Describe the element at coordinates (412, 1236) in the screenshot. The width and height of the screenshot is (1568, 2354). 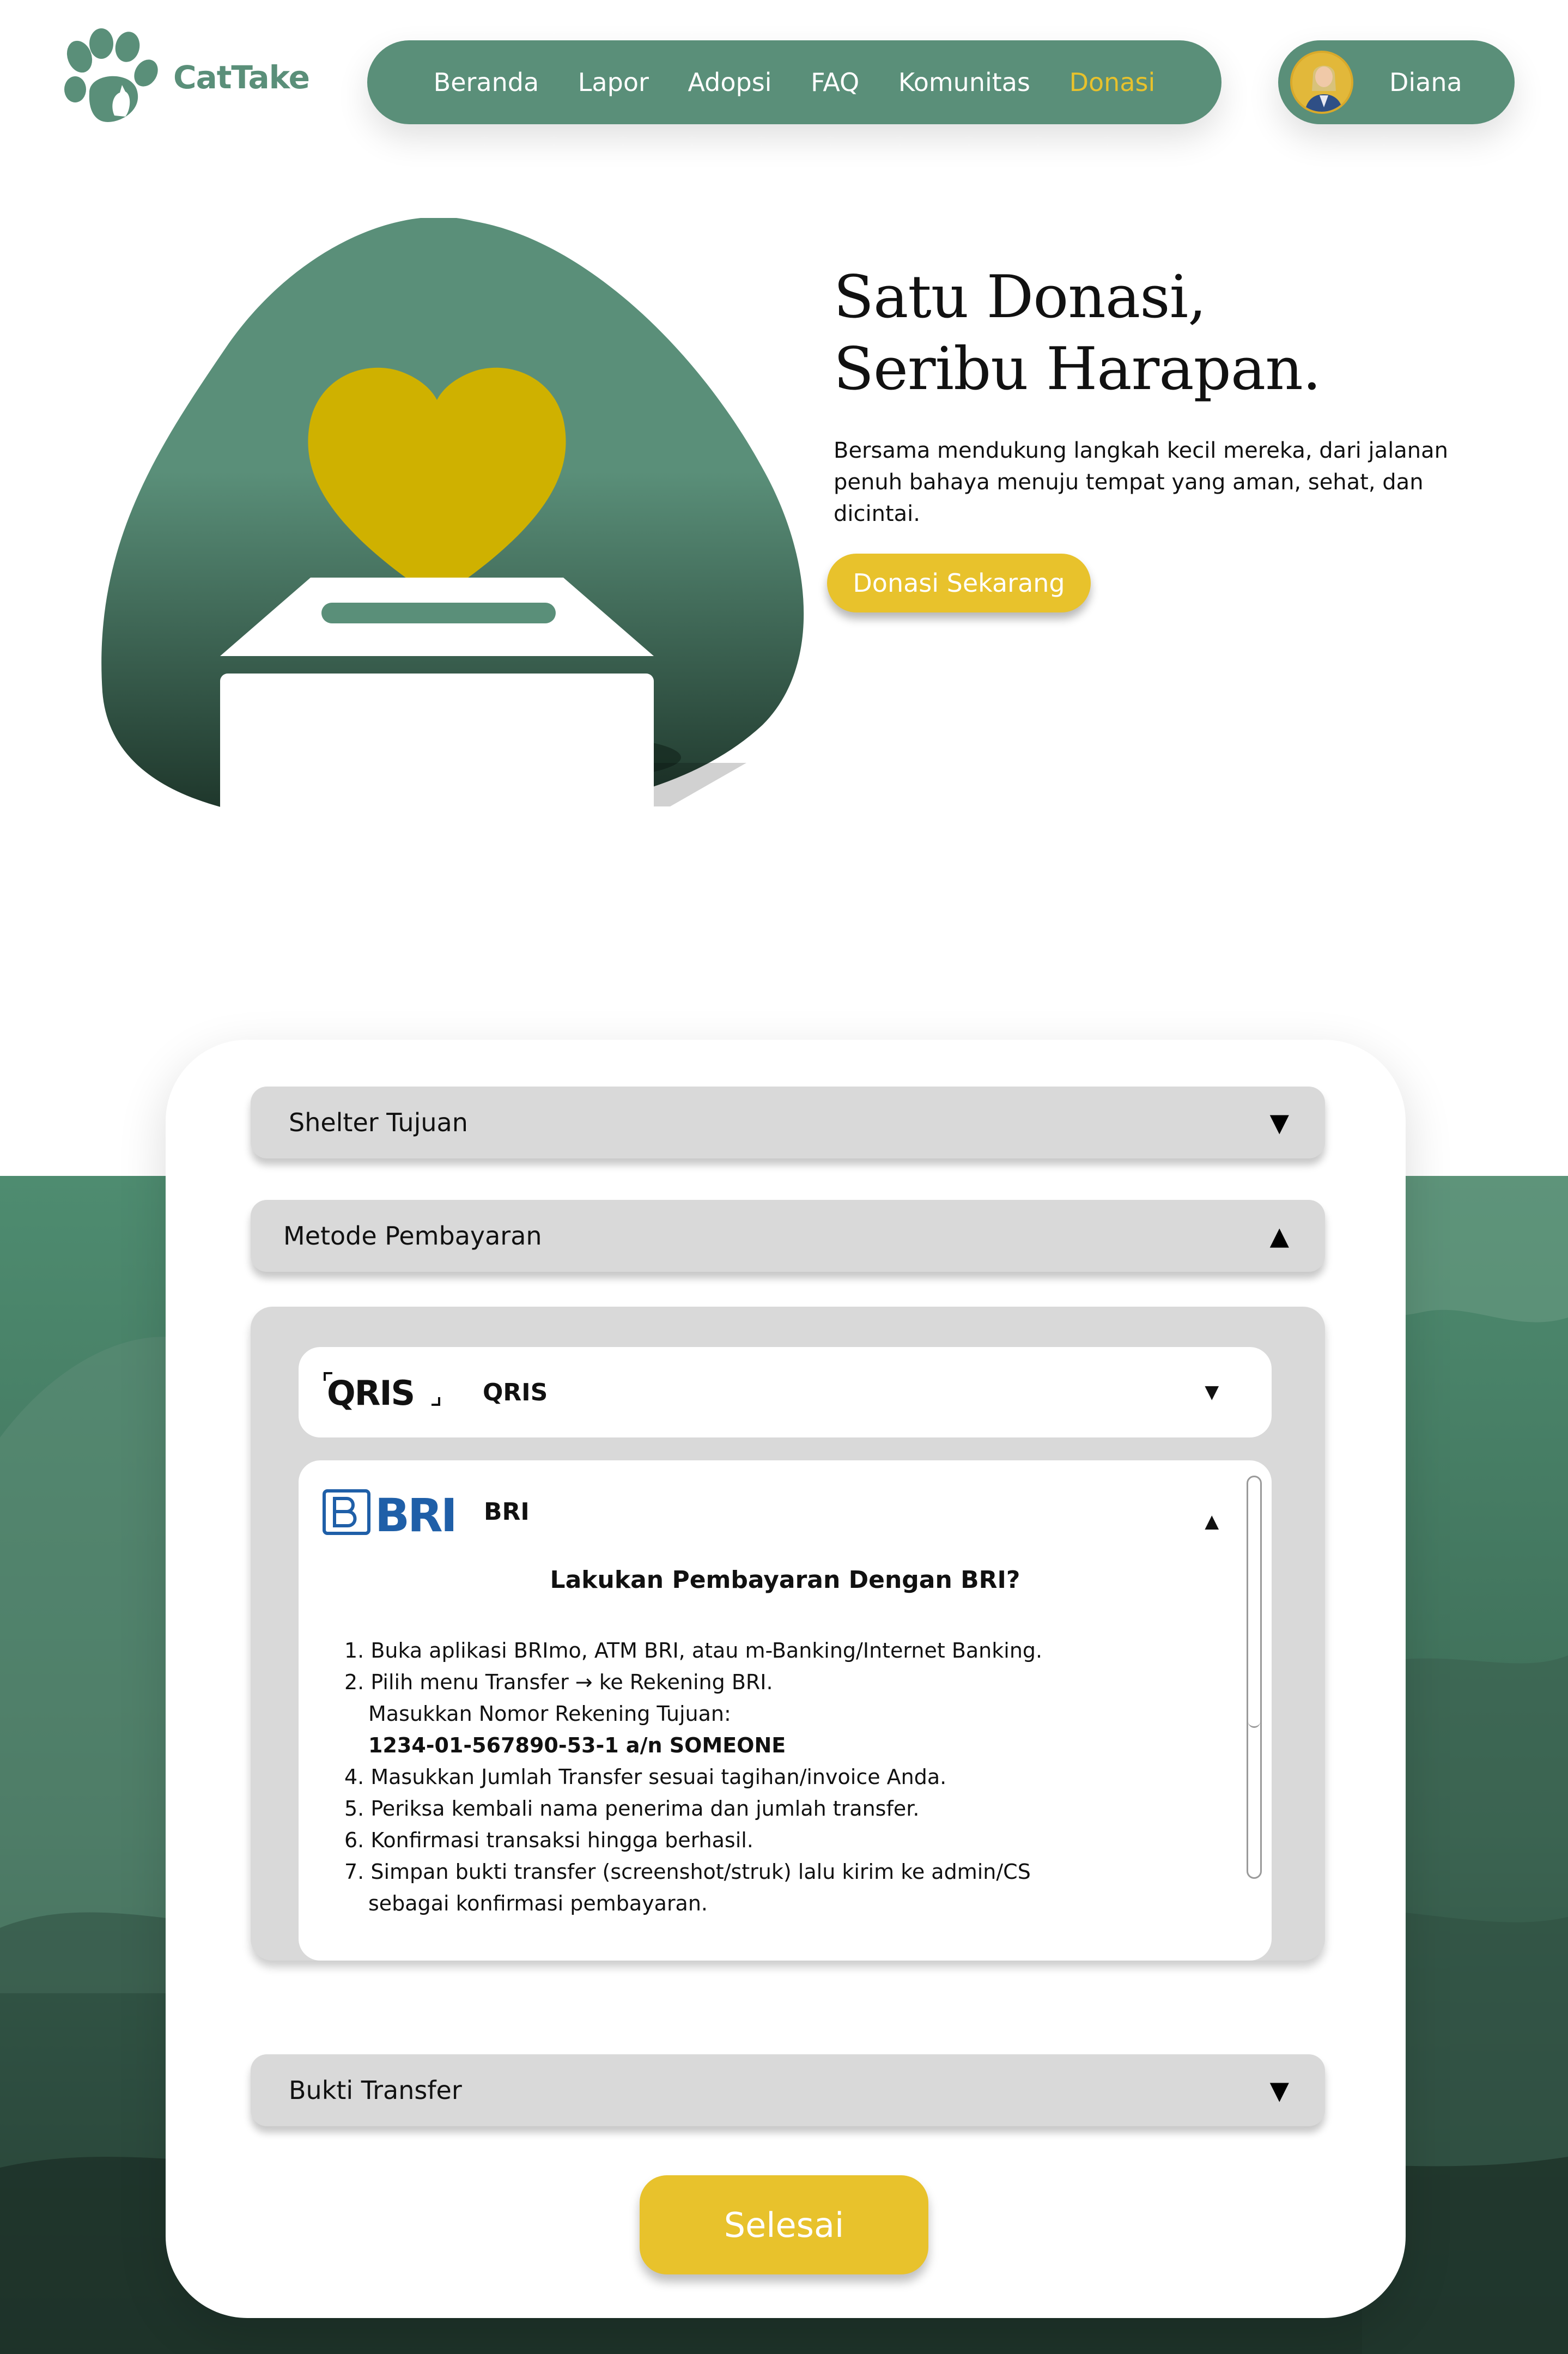
I see `payment-method-label: Metode Pembayaran` at that location.